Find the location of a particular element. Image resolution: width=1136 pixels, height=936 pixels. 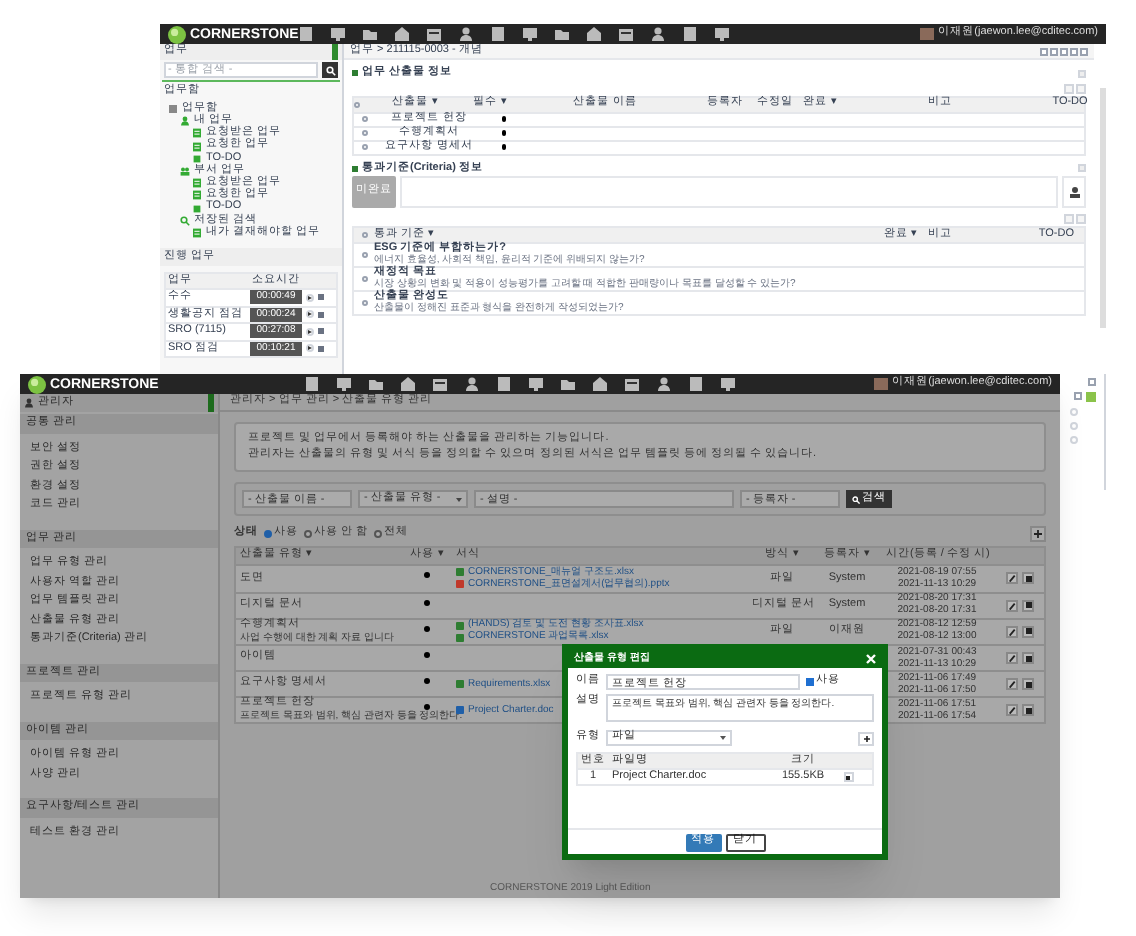

people-icon is located at coordinates (185, 171).